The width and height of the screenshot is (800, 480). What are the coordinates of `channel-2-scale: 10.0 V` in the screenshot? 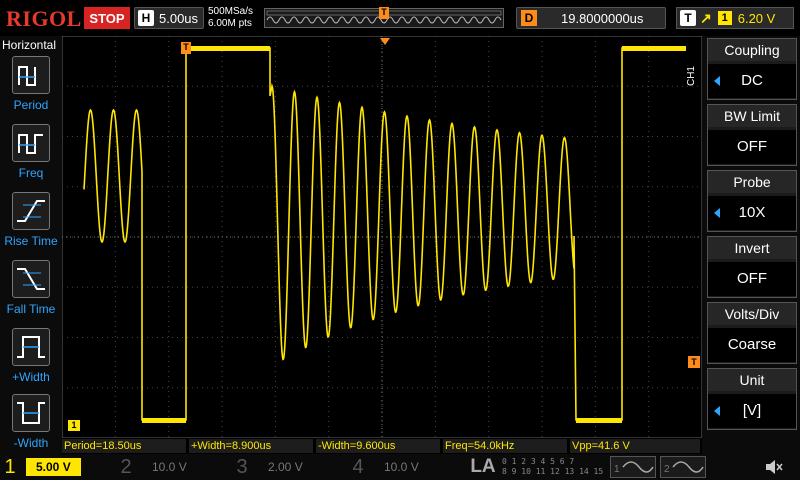 It's located at (169, 467).